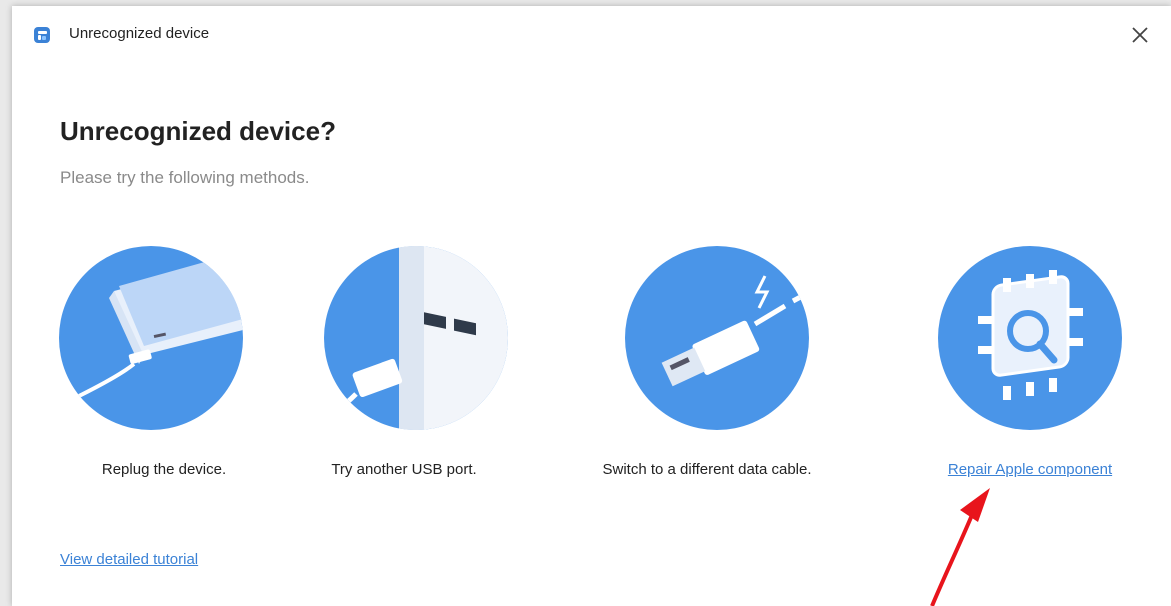  I want to click on window-title: Unrecognized device, so click(139, 33).